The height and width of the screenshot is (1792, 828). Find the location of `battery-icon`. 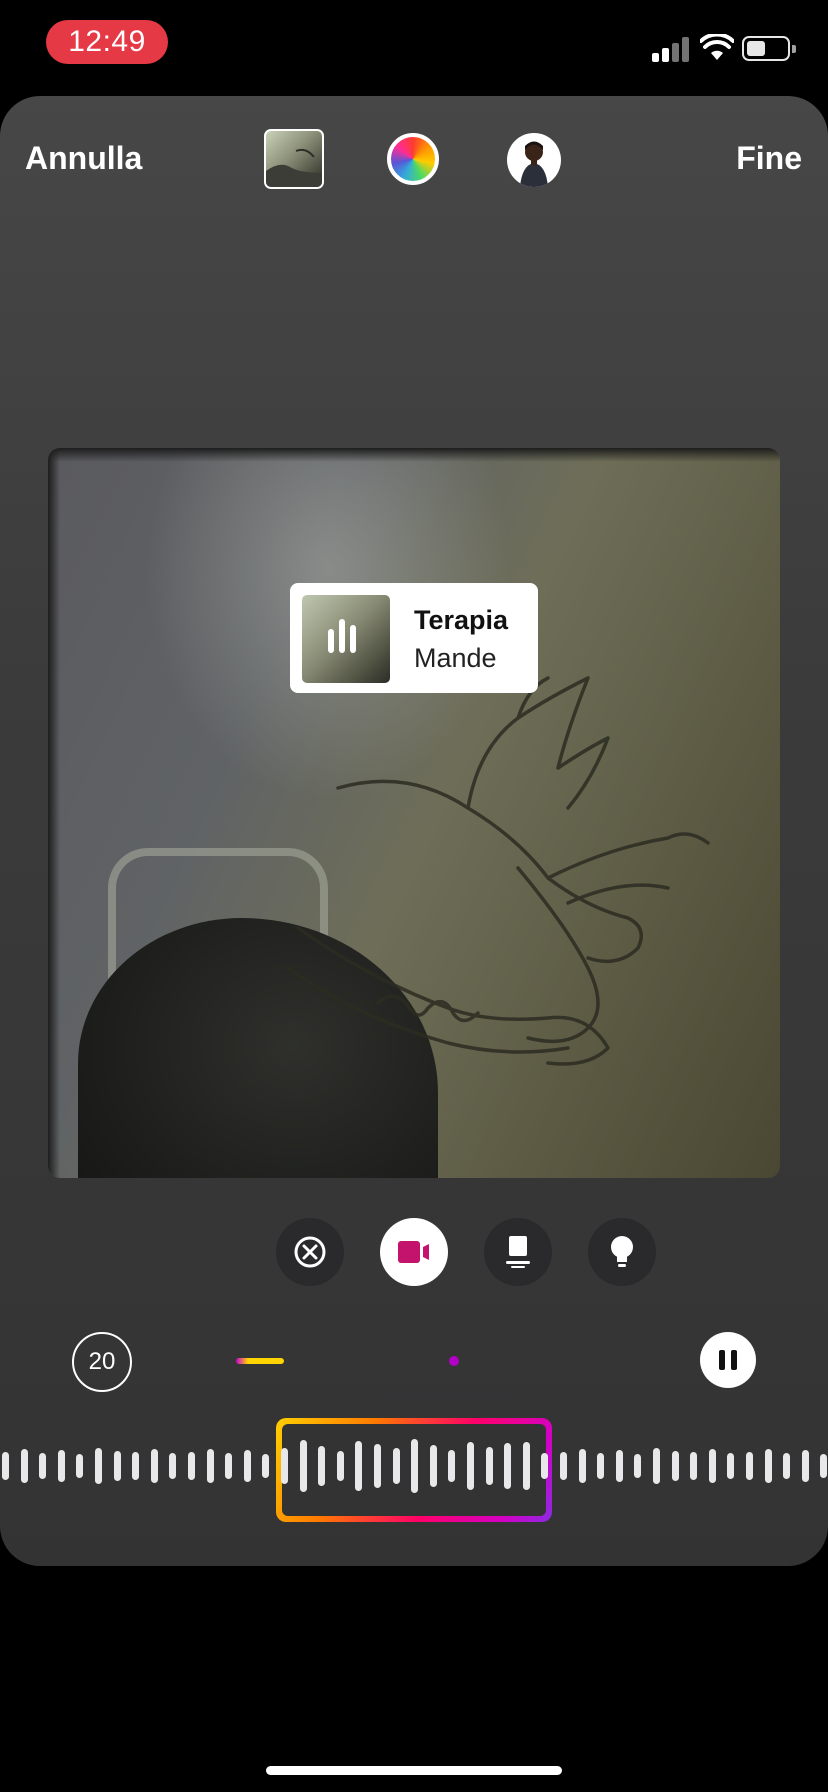

battery-icon is located at coordinates (769, 48).